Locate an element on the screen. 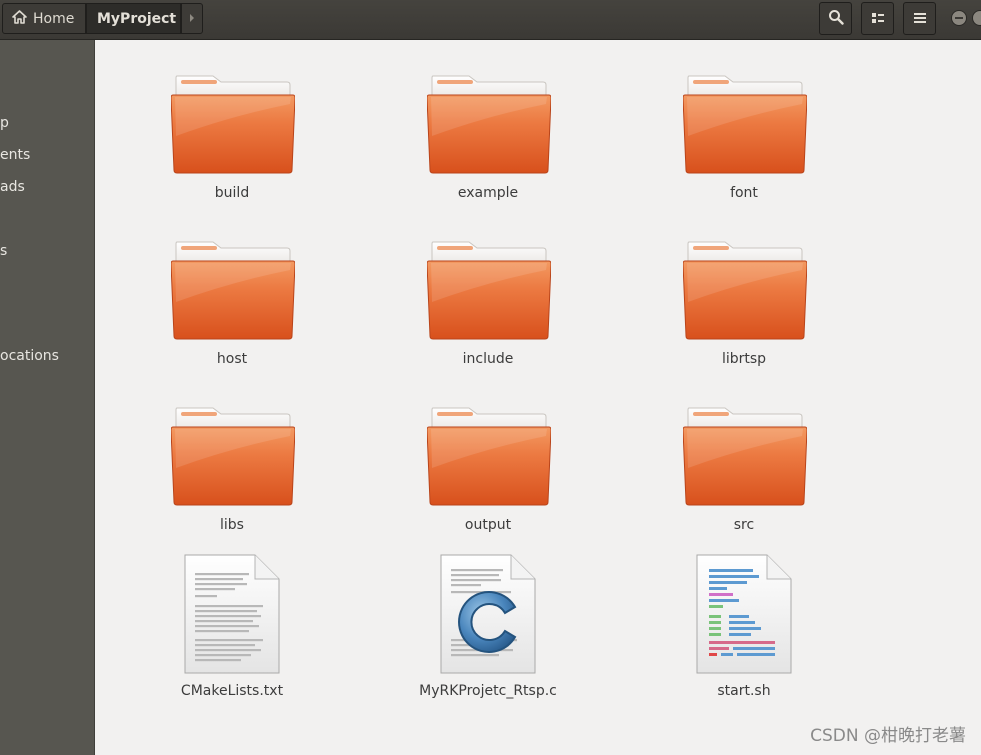 This screenshot has width=981, height=755. breadcrumb-current-folder: MyProject is located at coordinates (133, 18).